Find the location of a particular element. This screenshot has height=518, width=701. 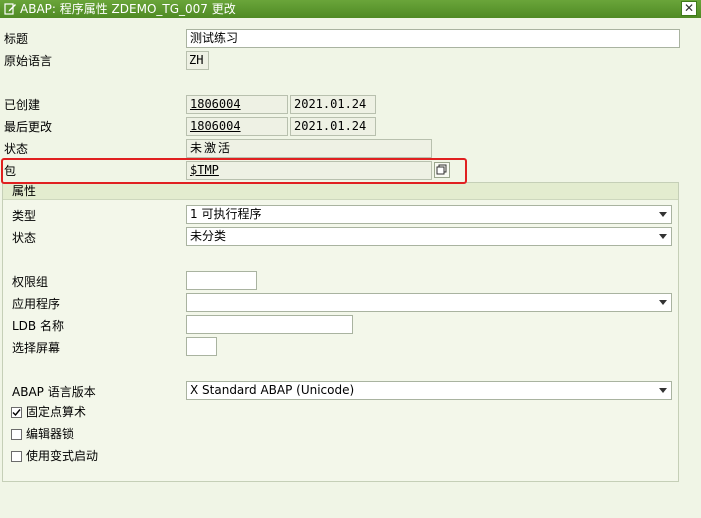

fixed-point-arithmetic-checkbox is located at coordinates (16, 412).